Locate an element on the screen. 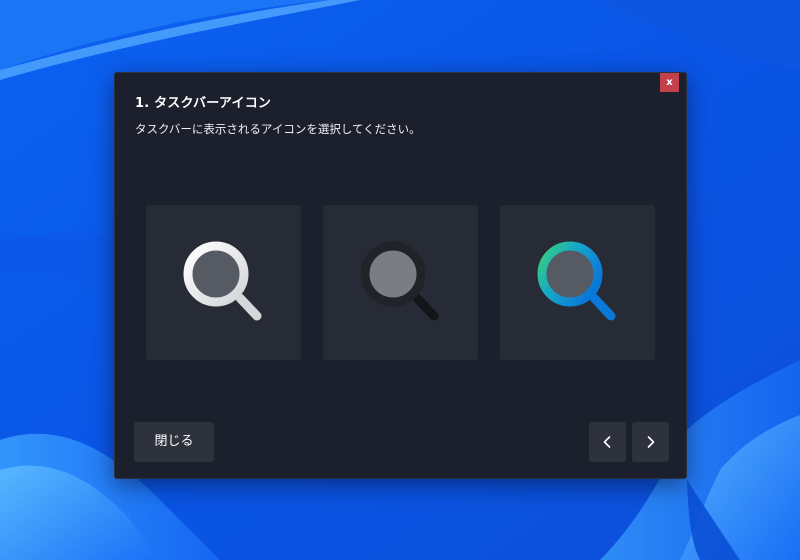 This screenshot has height=560, width=800. magnifier-dark-icon is located at coordinates (399, 281).